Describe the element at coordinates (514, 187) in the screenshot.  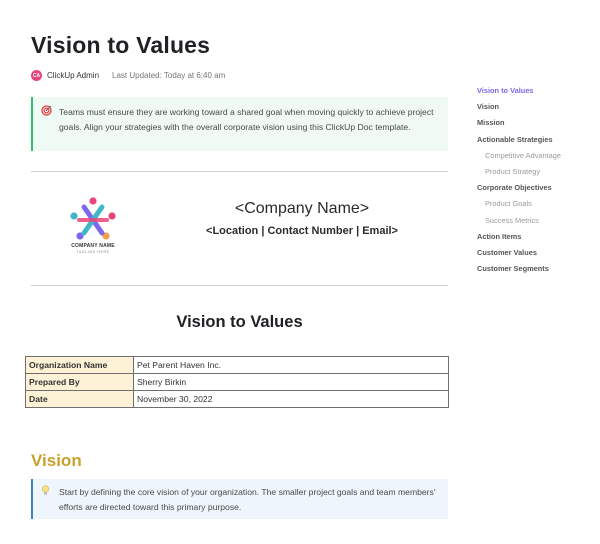
I see `toc-item-corporate-objectives: Corporate Objectives` at that location.